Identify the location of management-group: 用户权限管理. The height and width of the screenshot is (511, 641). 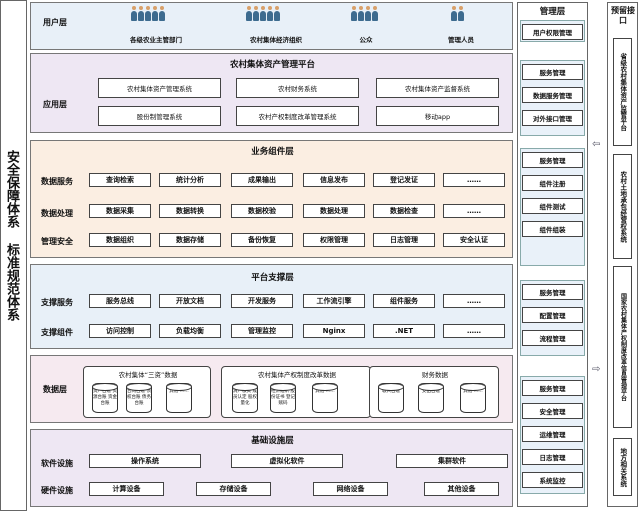
(552, 31).